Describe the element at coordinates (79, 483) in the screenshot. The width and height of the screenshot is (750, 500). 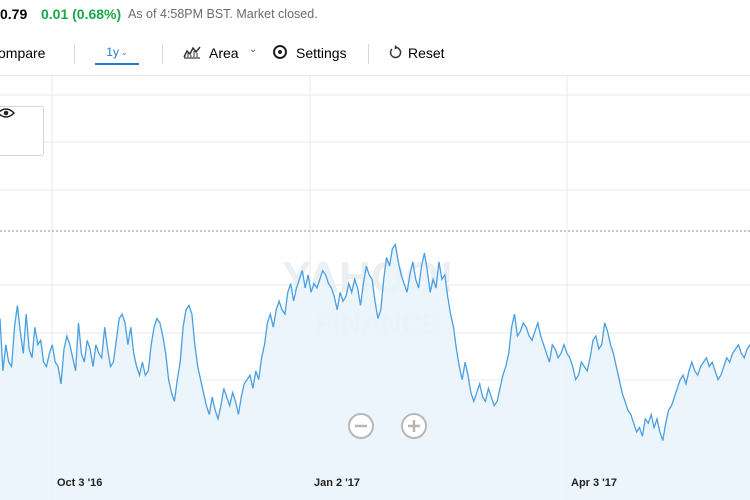
I see `x-tick-label: Oct 3 '16` at that location.